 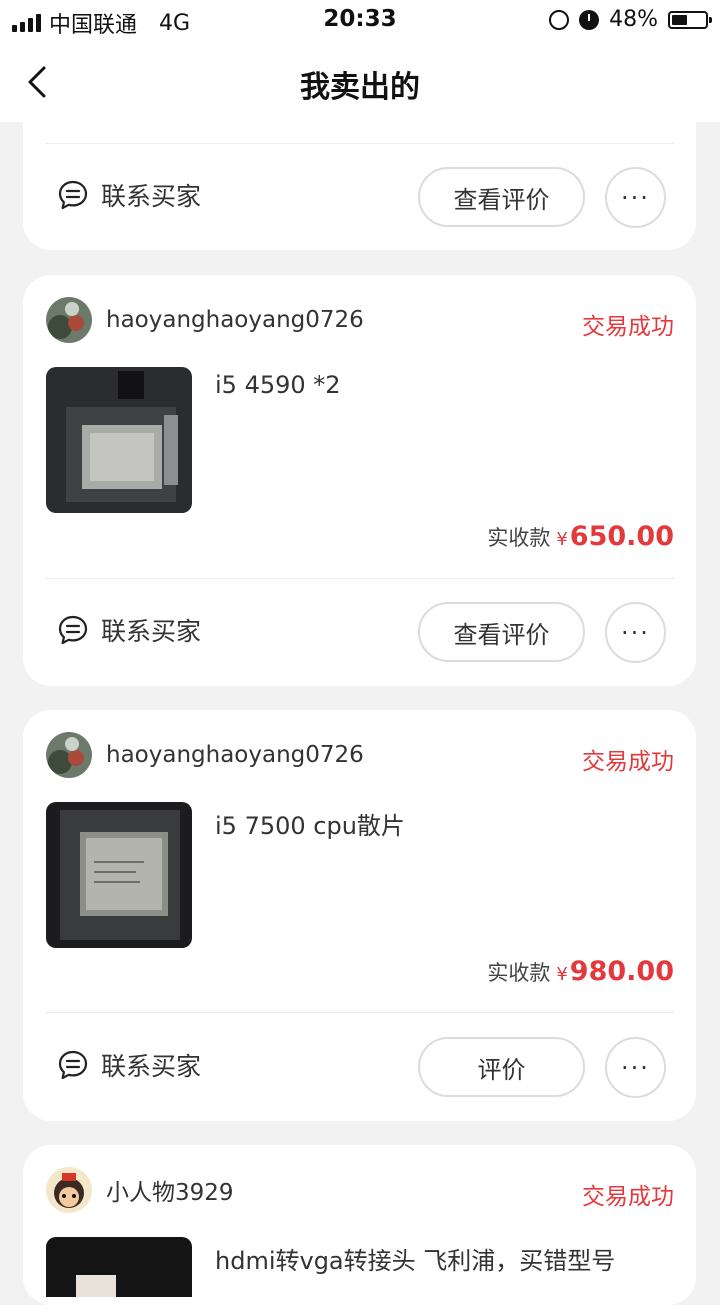 I want to click on price-value: 650.00, so click(x=621, y=536).